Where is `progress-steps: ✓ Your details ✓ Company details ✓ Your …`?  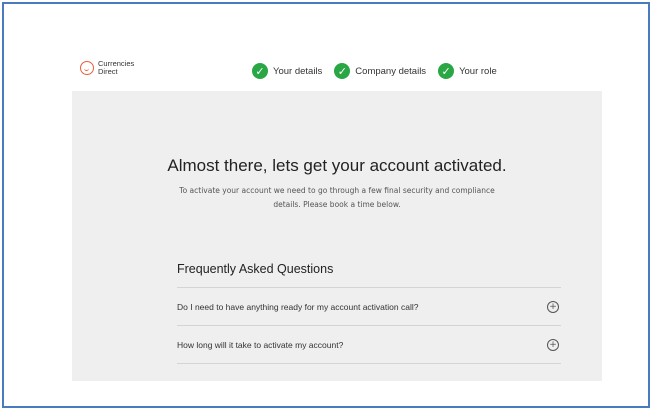 progress-steps: ✓ Your details ✓ Company details ✓ Your … is located at coordinates (380, 71).